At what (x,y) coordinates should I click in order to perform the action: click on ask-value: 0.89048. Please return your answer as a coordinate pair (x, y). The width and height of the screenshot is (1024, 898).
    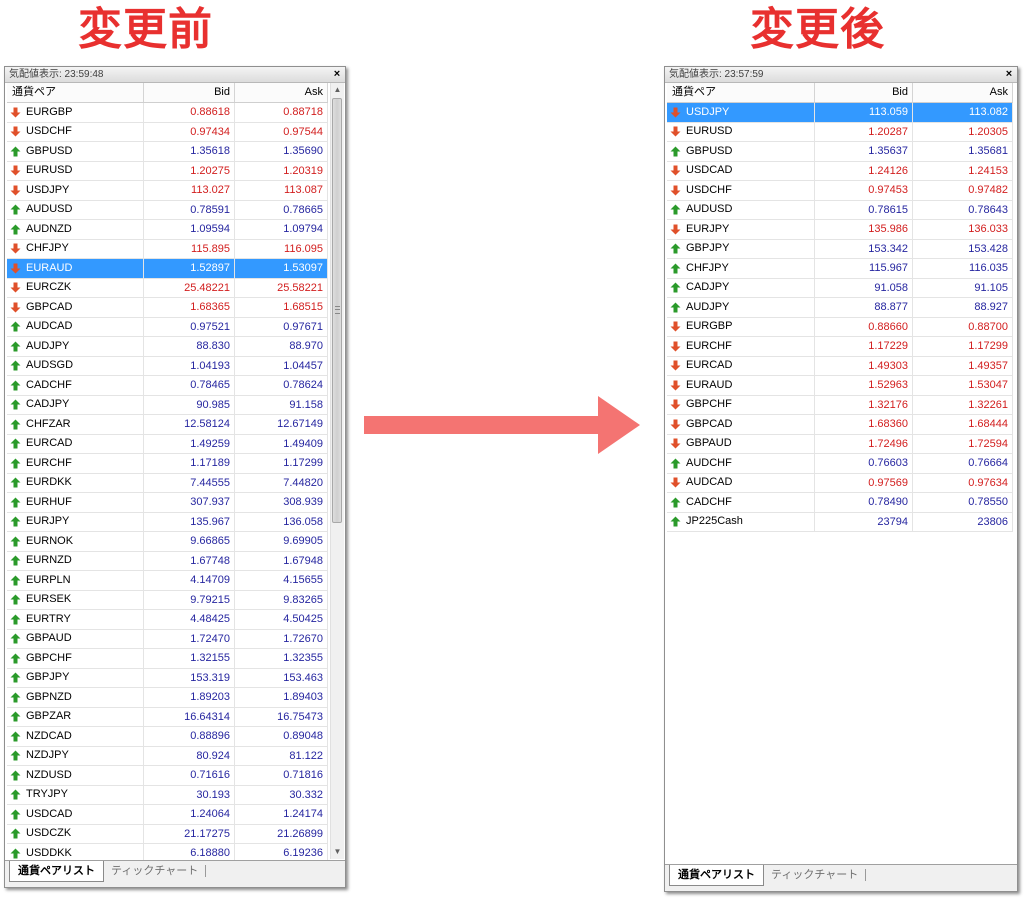
    Looking at the image, I should click on (281, 736).